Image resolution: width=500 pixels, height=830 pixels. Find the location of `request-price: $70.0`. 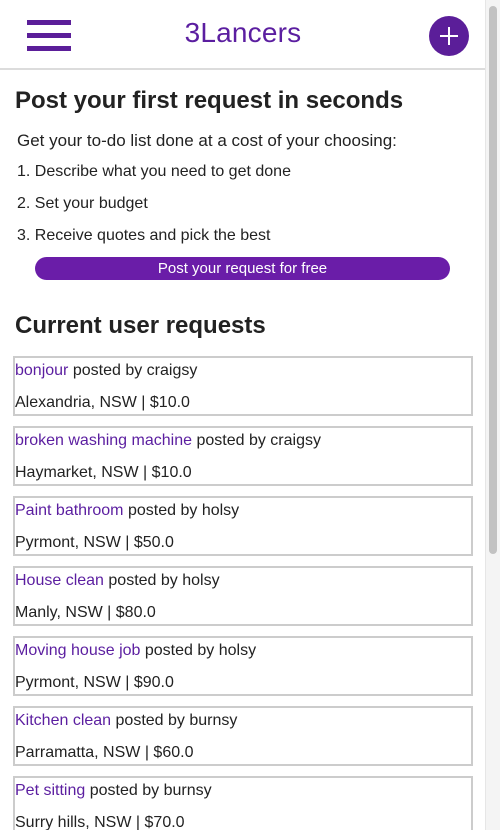

request-price: $70.0 is located at coordinates (164, 822).